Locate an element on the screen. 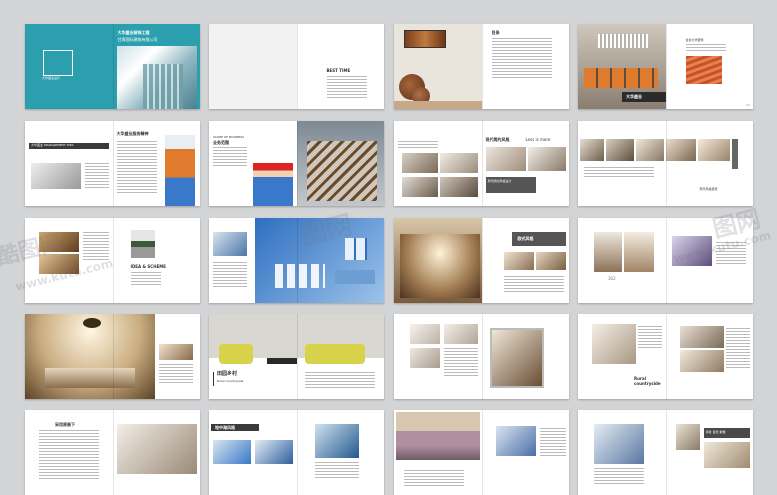 The image size is (777, 495). glass-table-photo is located at coordinates (56, 176).